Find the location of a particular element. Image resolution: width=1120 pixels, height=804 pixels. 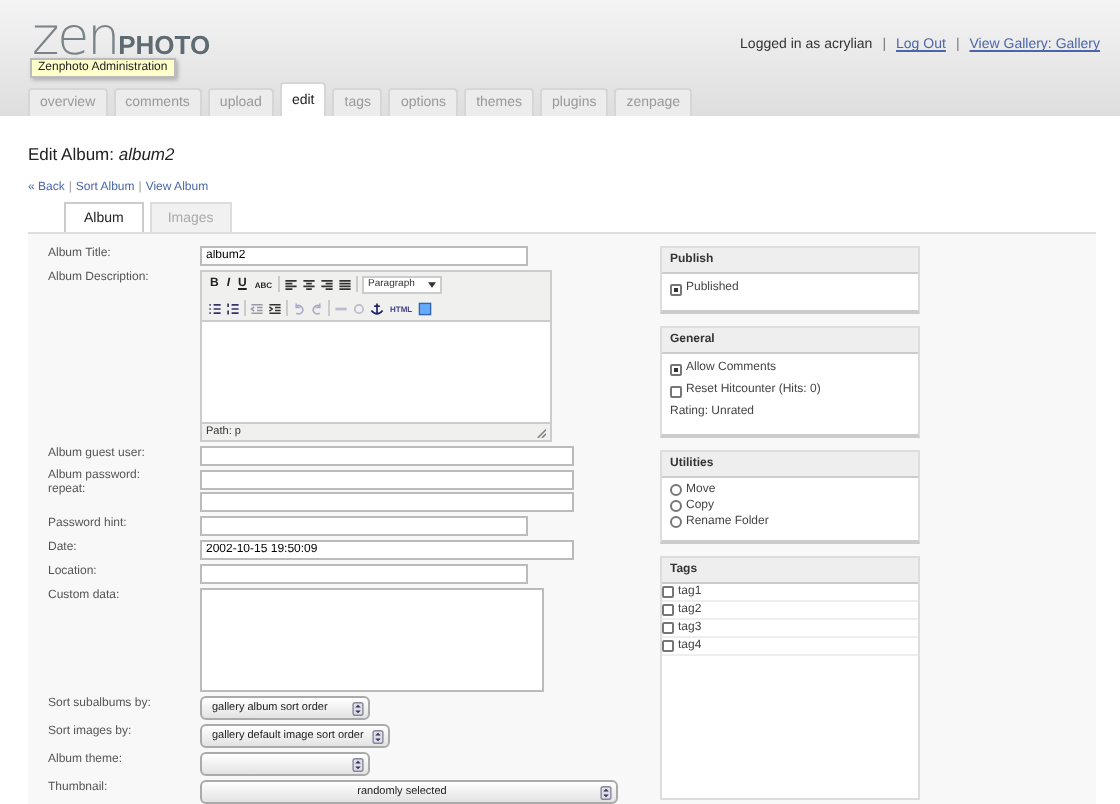

bullet-list-icon is located at coordinates (215, 308).